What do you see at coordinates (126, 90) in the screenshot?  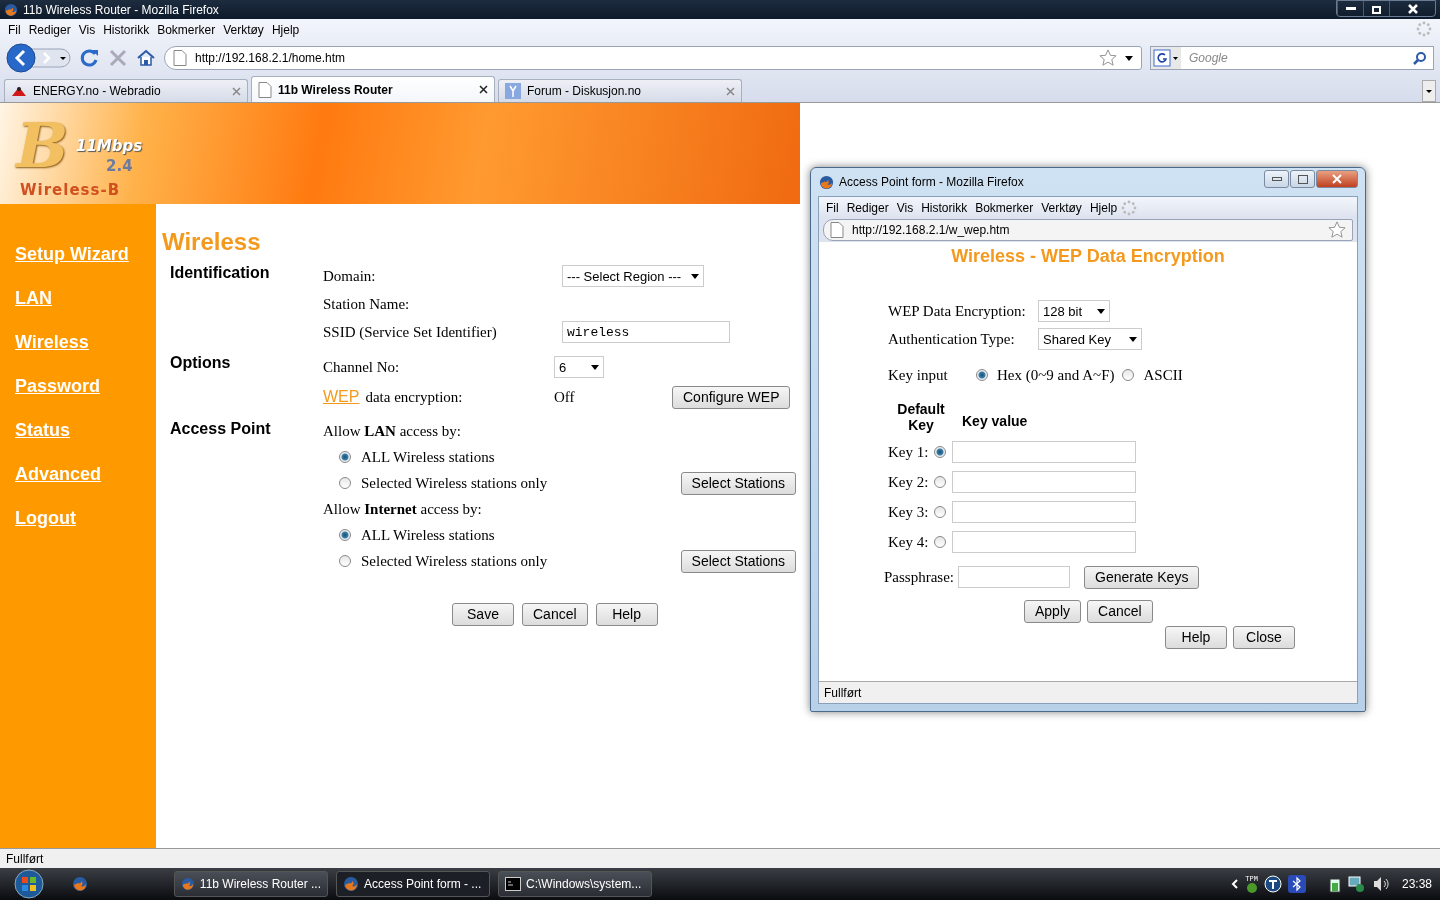 I see `browser-tab: ENERGY.no - Webradio` at bounding box center [126, 90].